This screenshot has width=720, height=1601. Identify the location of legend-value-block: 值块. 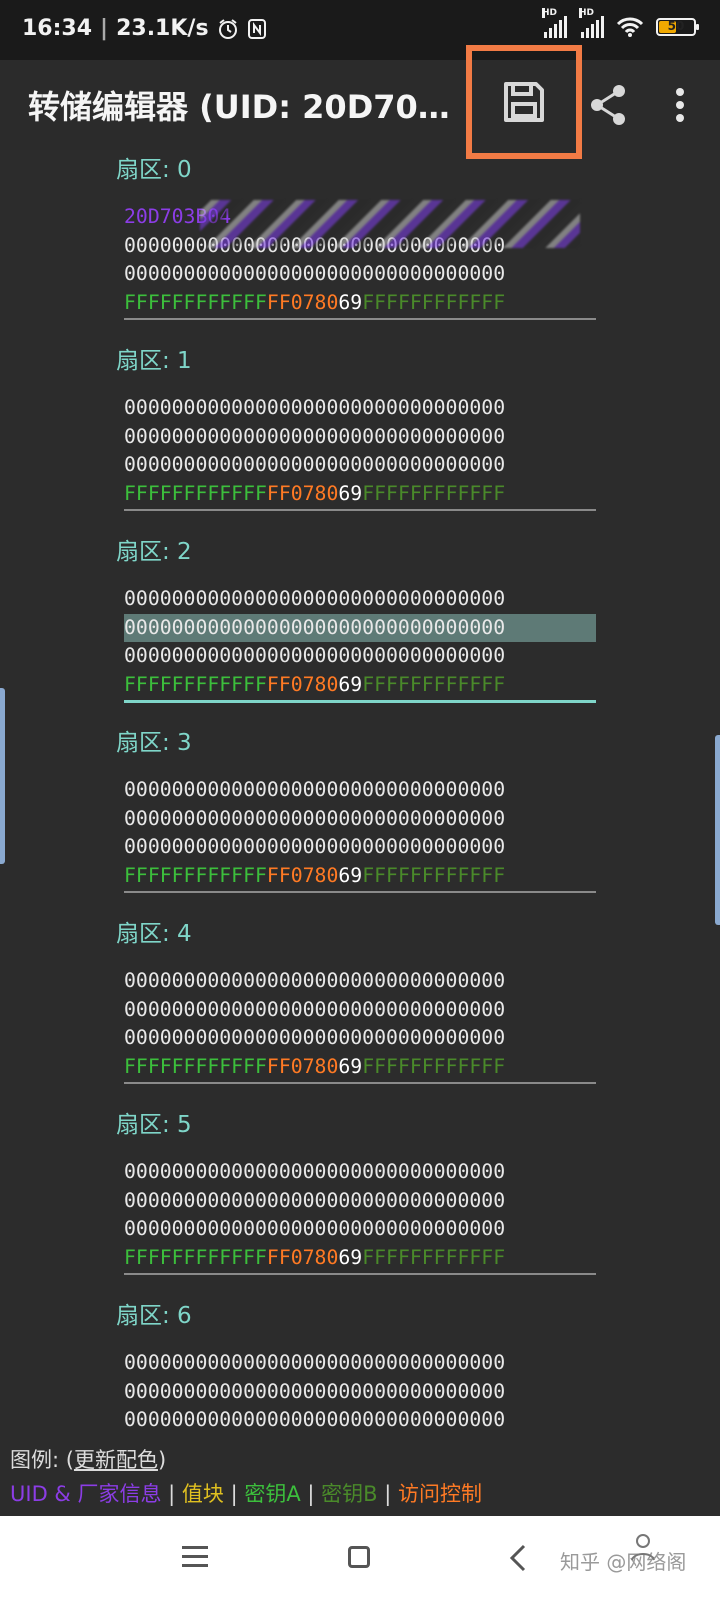
(202, 1494).